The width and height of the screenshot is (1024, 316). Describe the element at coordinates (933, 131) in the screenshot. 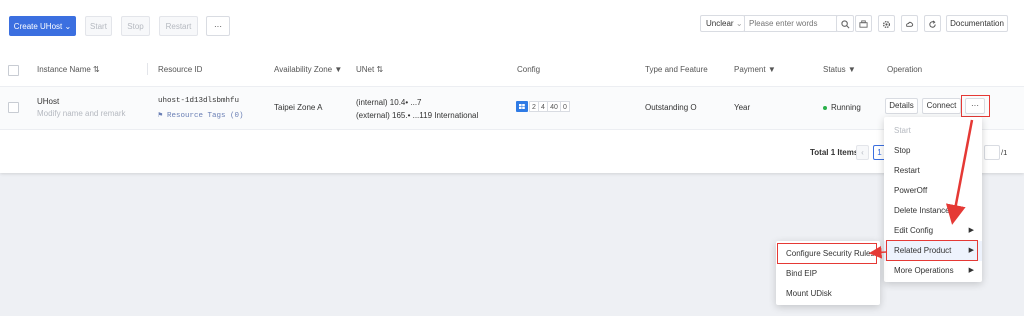

I see `menu-item-start: Start` at that location.